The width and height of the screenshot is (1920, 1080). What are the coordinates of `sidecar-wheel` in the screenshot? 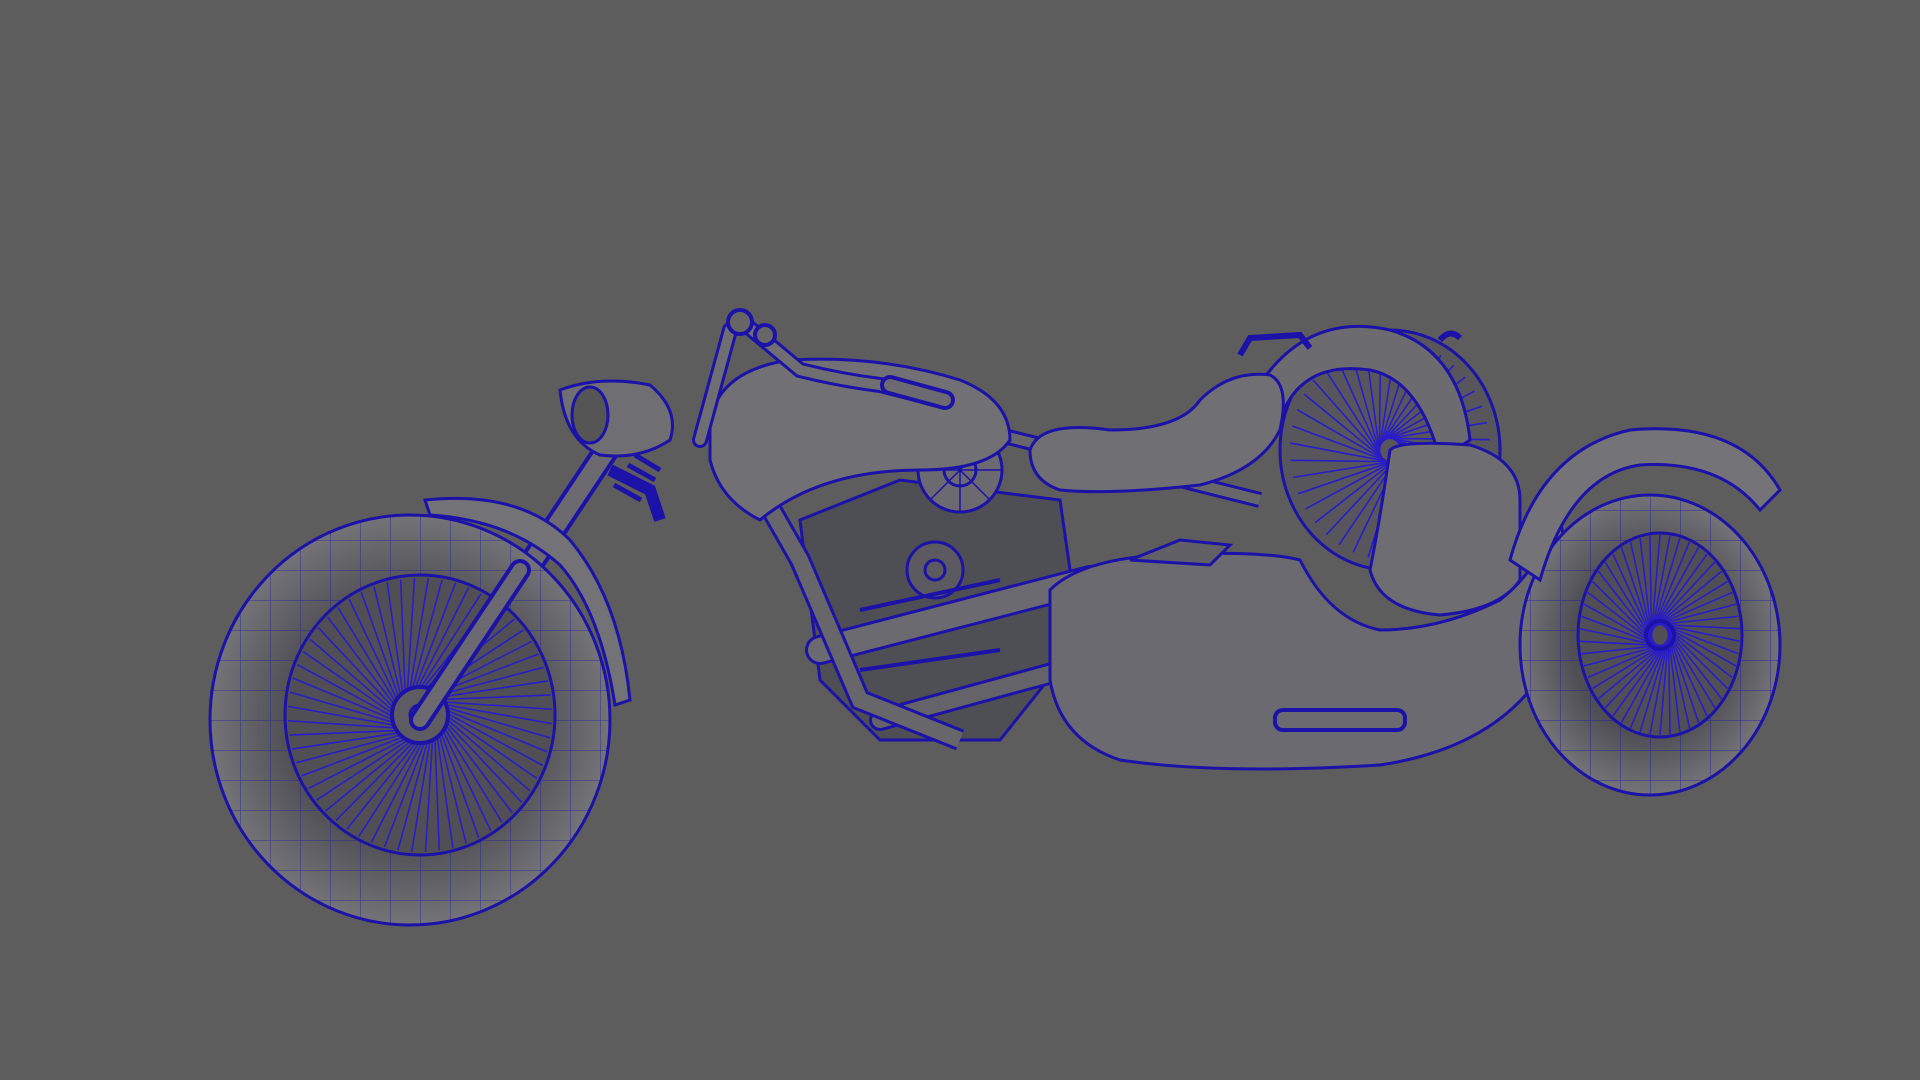 It's located at (1650, 645).